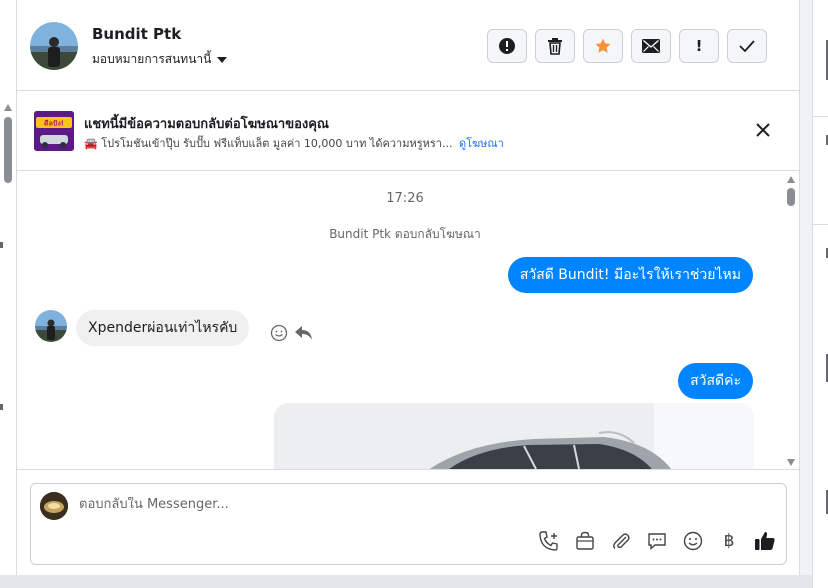 Image resolution: width=828 pixels, height=588 pixels. I want to click on speech-bubble-icon, so click(657, 542).